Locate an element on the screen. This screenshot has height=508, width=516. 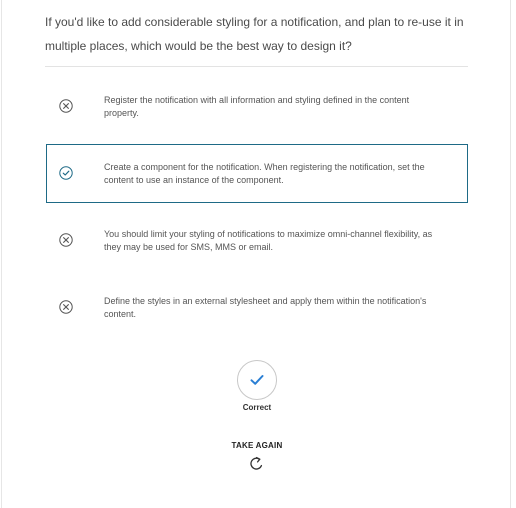
take-again-button: TAKE AGAIN is located at coordinates (257, 445).